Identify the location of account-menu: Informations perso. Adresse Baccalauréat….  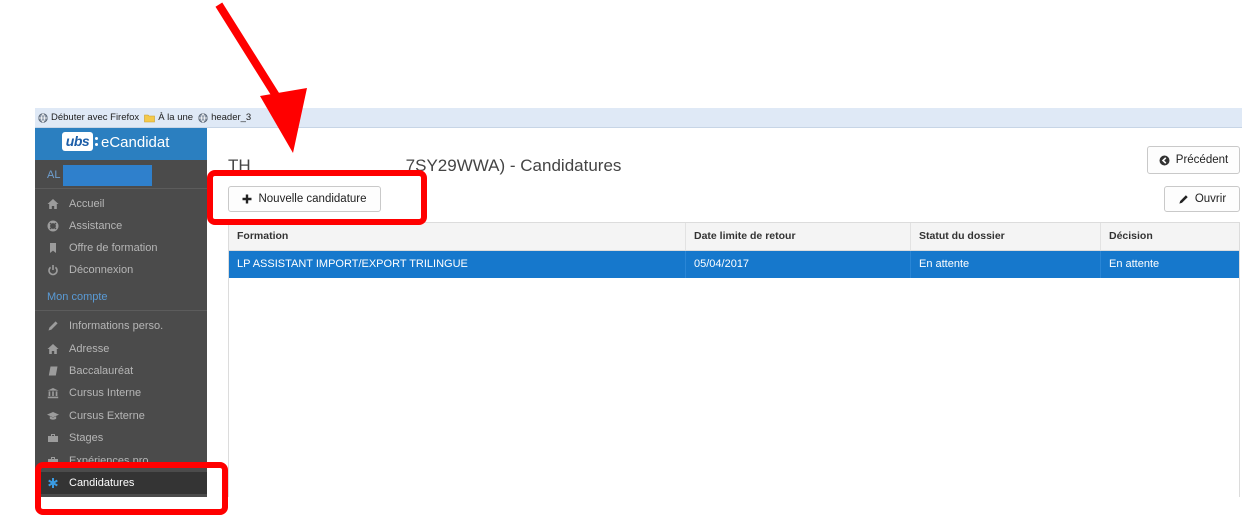
(121, 405).